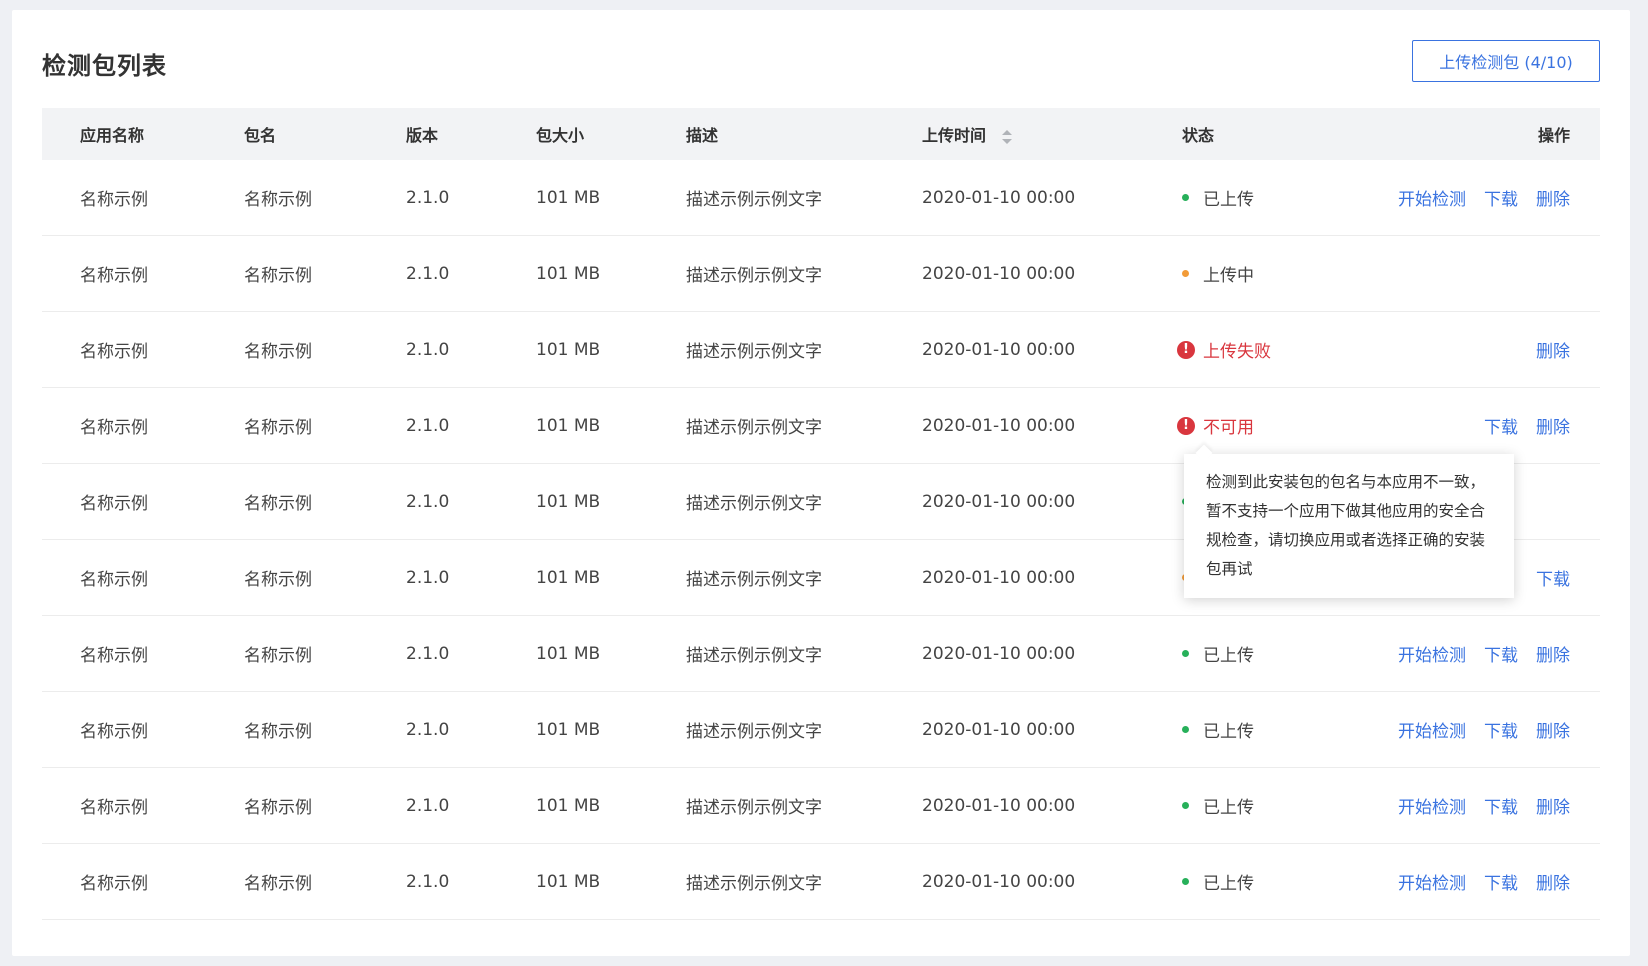 This screenshot has height=966, width=1648. What do you see at coordinates (422, 135) in the screenshot?
I see `column-header-version: 版本` at bounding box center [422, 135].